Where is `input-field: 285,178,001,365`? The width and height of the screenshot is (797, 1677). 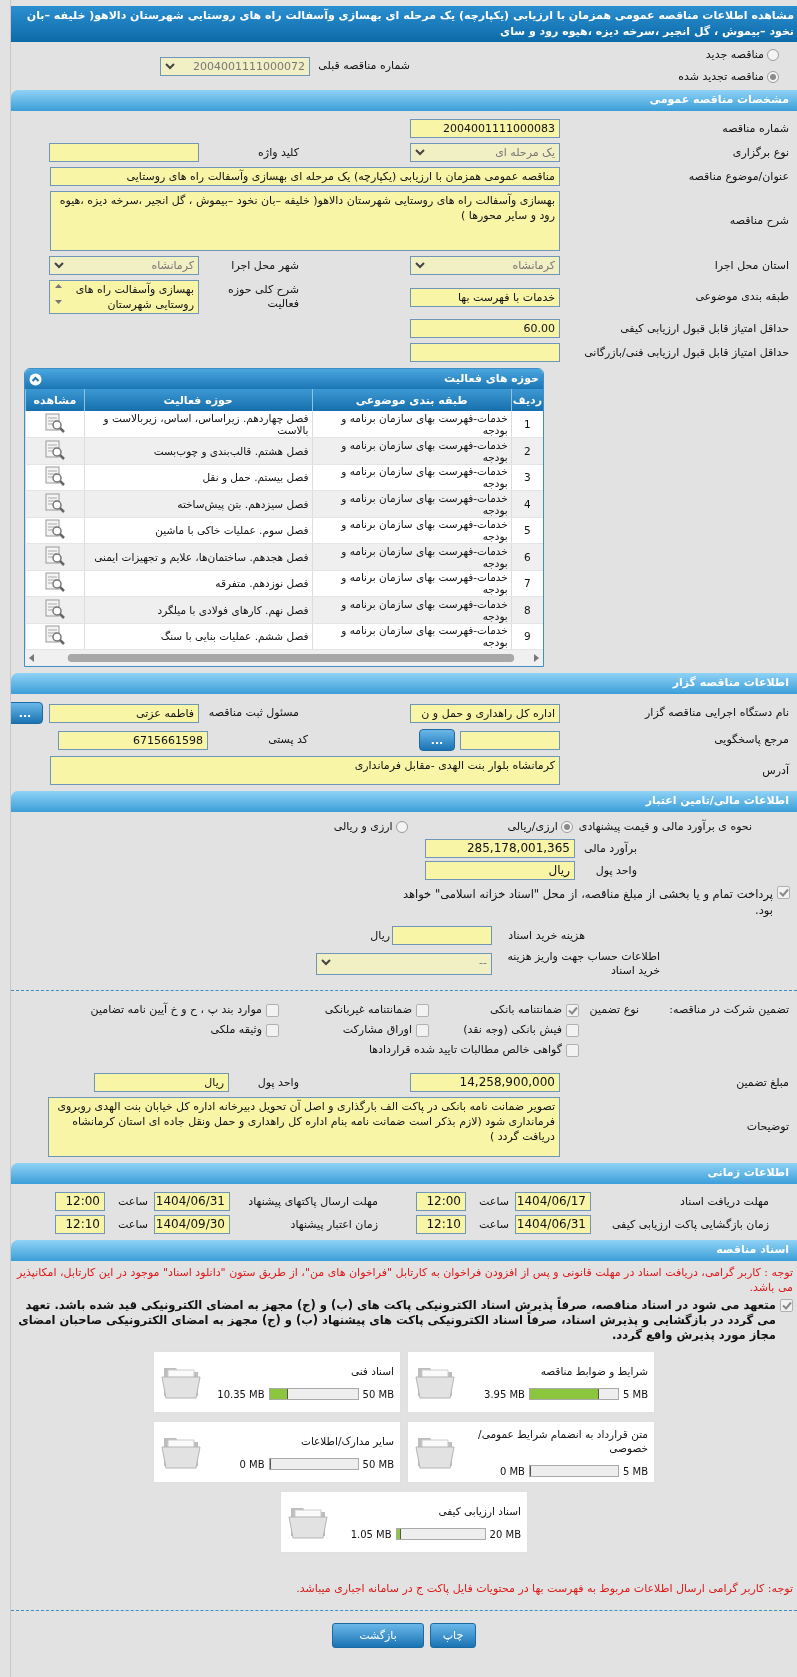 input-field: 285,178,001,365 is located at coordinates (500, 848).